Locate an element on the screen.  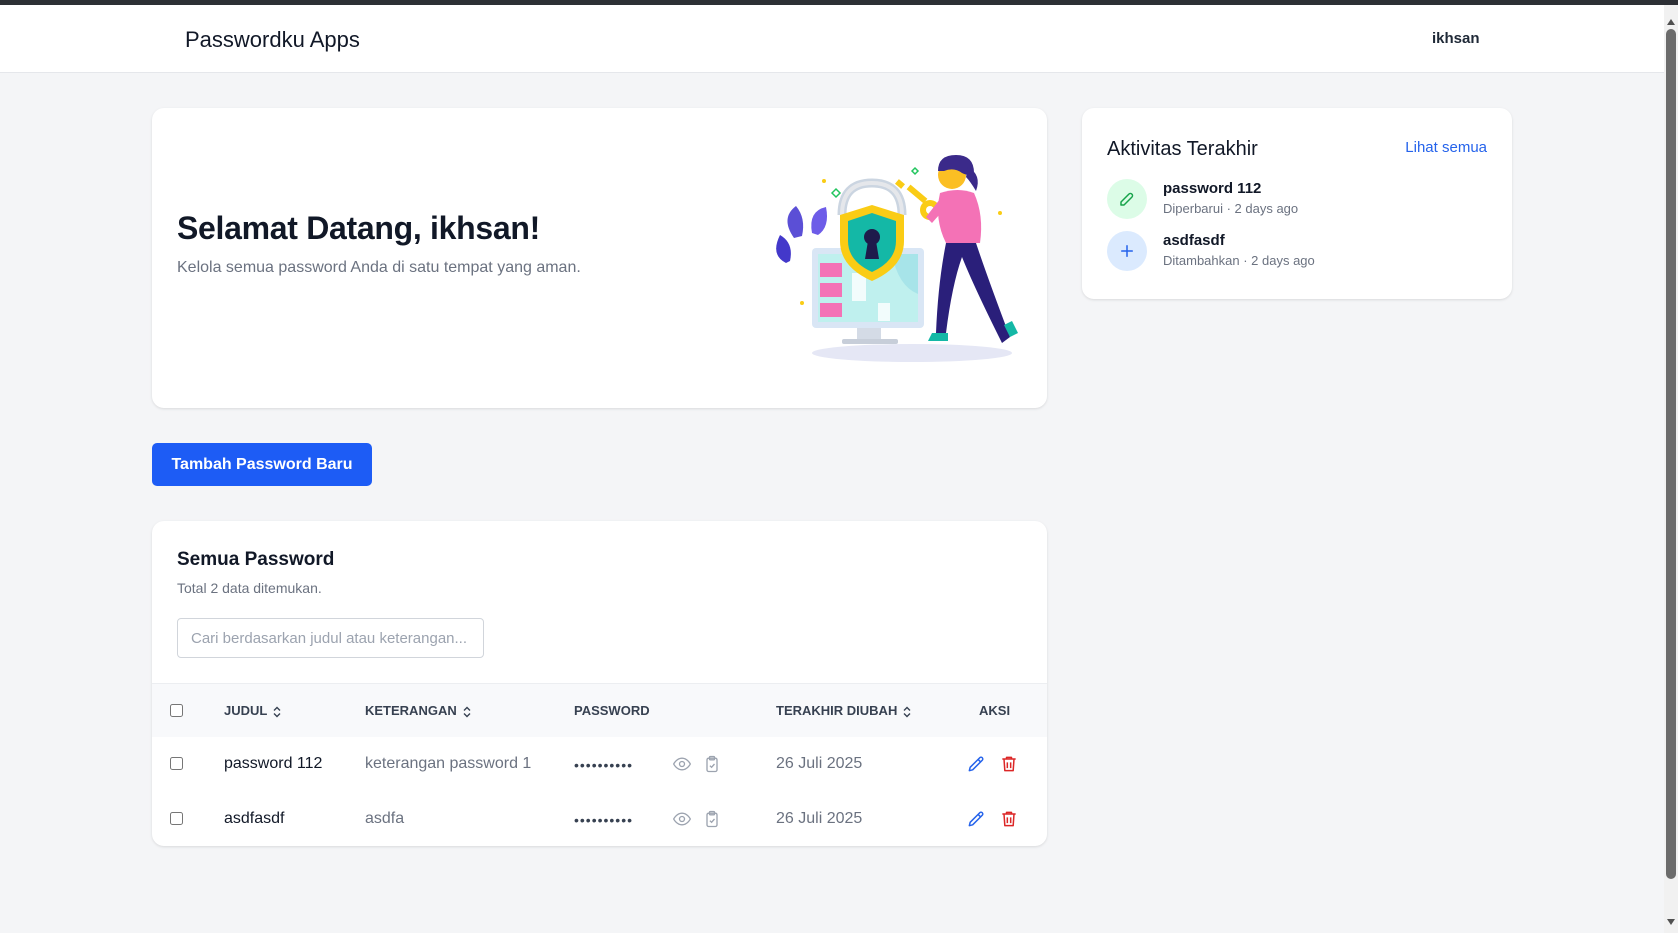
table-row: asdfasdf asdfa •••••••••• 26 Juli 2025 is located at coordinates (599, 819).